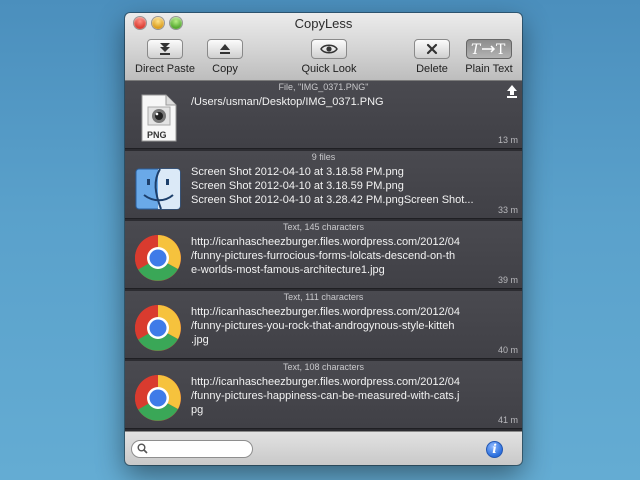 The height and width of the screenshot is (480, 640). I want to click on bottom-bar: i, so click(323, 448).